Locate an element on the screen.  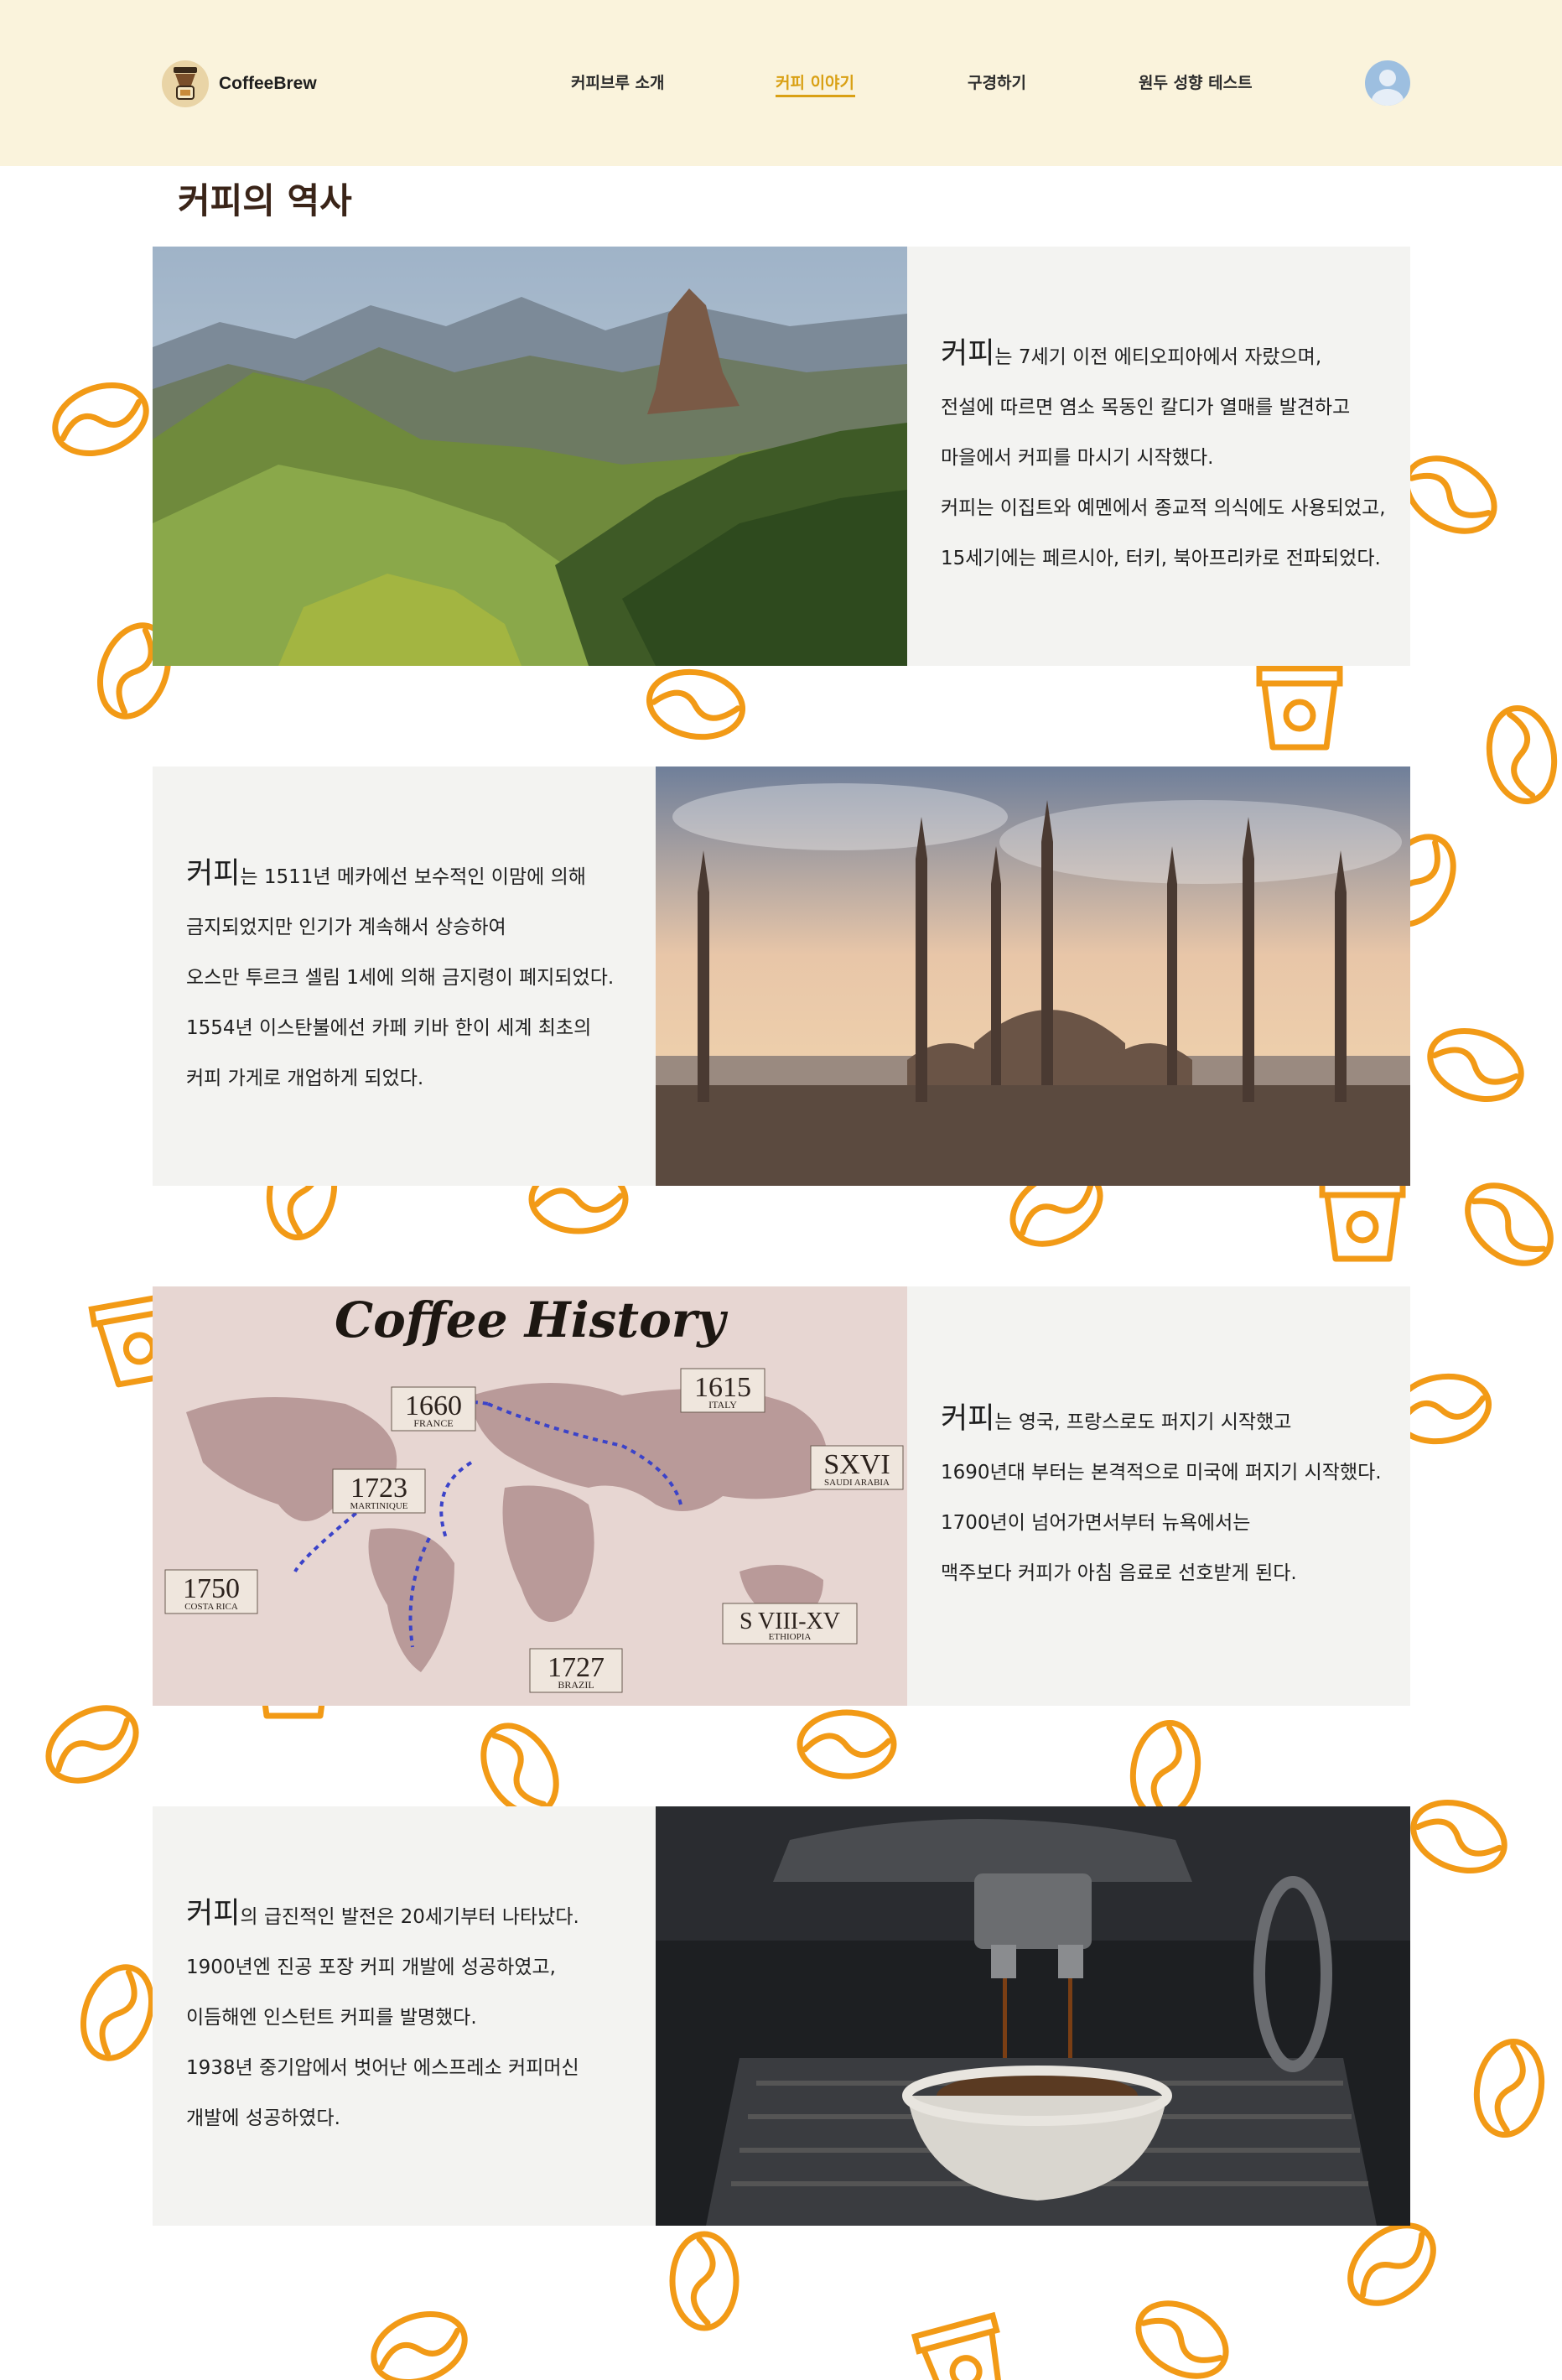
text-line: 커피는 1511년 메카에선 보수적인 이맘에 의해 is located at coordinates (386, 874).